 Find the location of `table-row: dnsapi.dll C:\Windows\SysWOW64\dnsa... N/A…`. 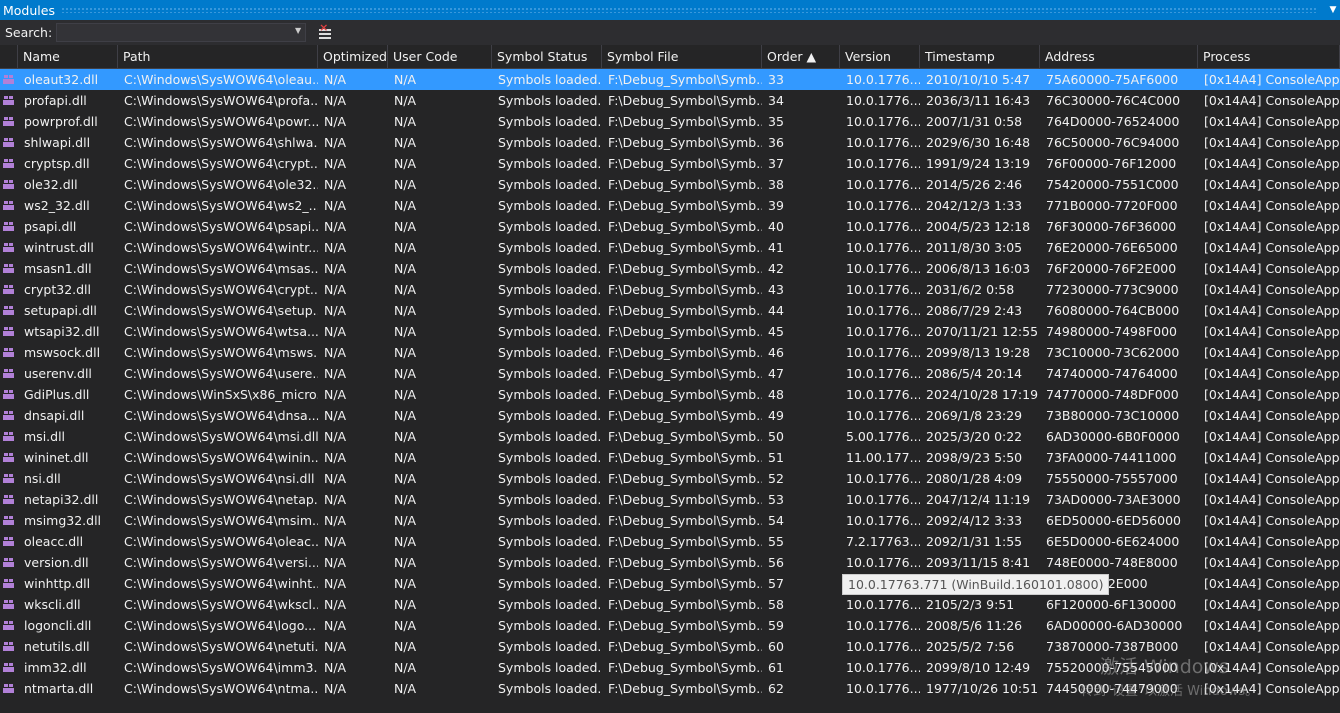

table-row: dnsapi.dll C:\Windows\SysWOW64\dnsa... N/A… is located at coordinates (670, 415).